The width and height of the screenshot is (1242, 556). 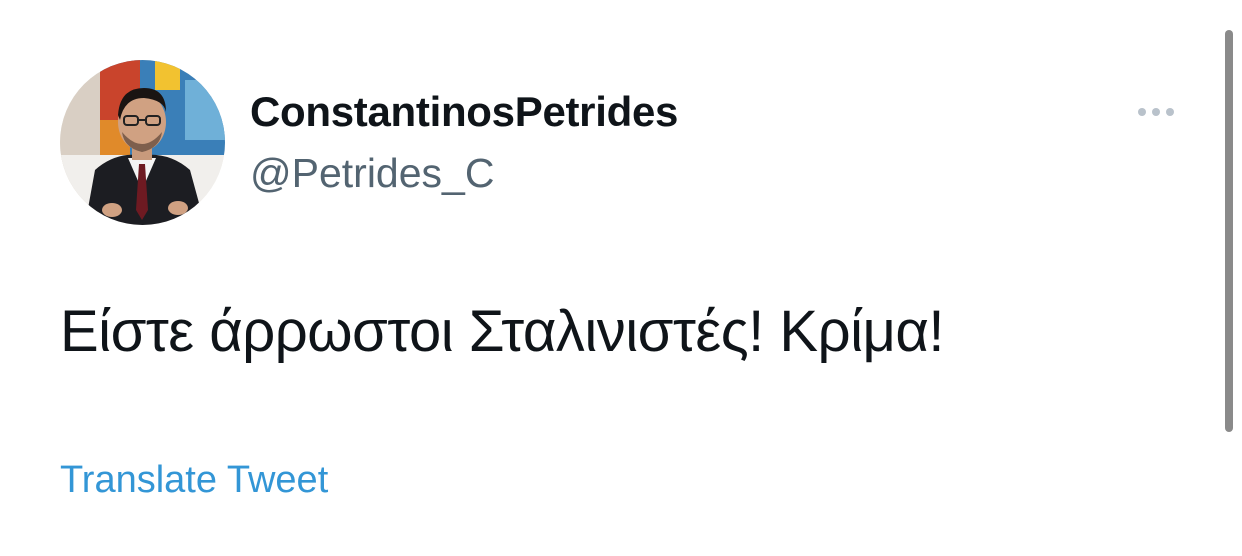 I want to click on avatar-photo, so click(x=142, y=142).